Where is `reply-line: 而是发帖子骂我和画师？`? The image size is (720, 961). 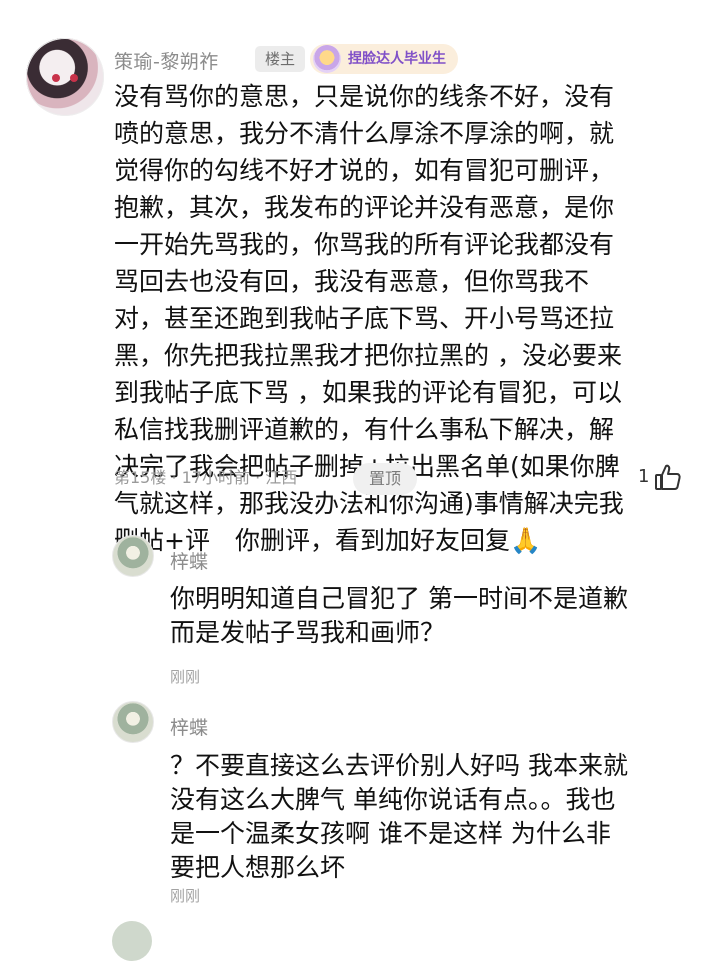 reply-line: 而是发帖子骂我和画师？ is located at coordinates (308, 632).